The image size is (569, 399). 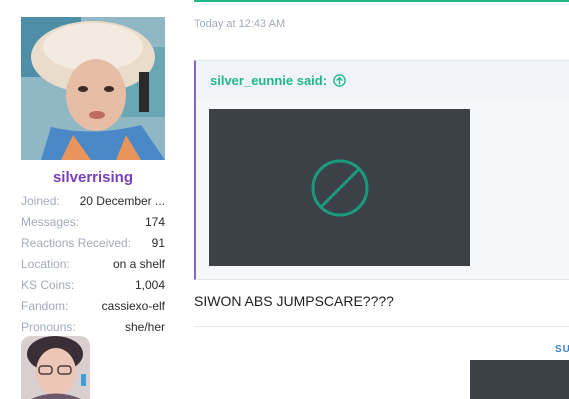 What do you see at coordinates (144, 326) in the screenshot?
I see `stat-value: she/her` at bounding box center [144, 326].